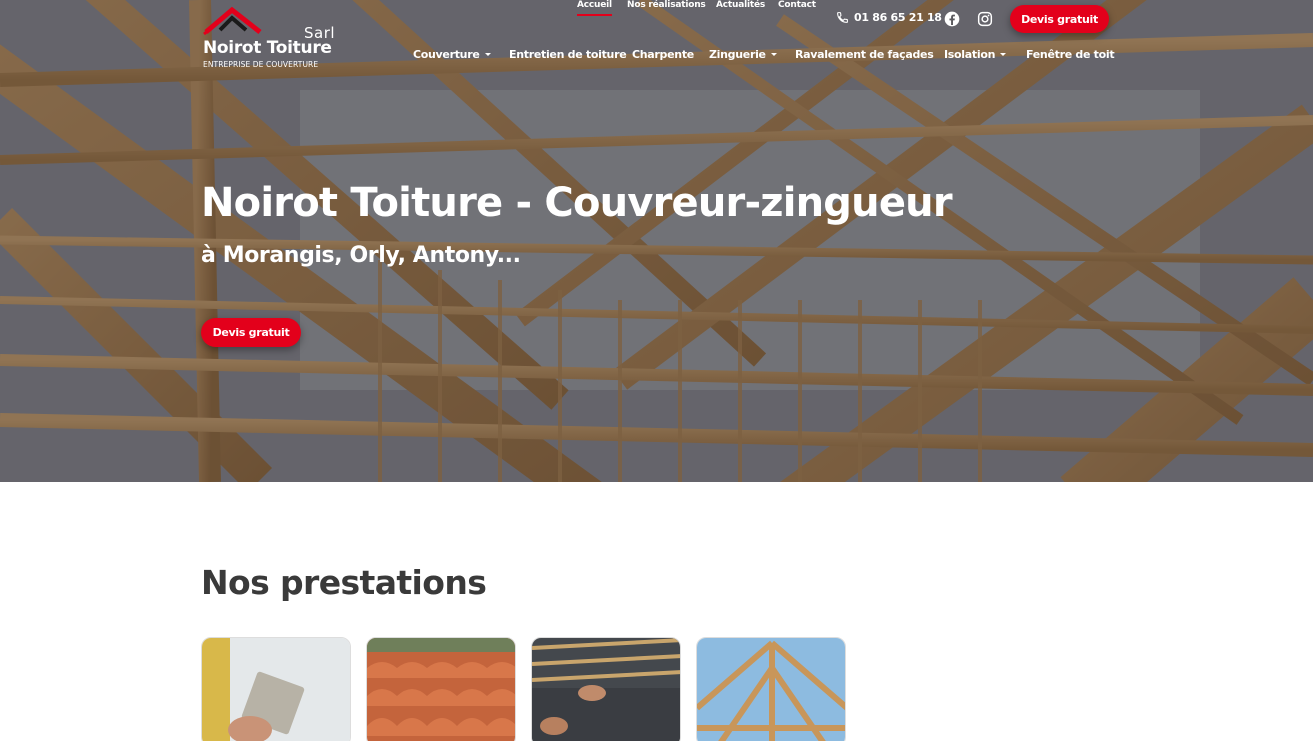 This screenshot has height=741, width=1313. I want to click on toplink-contact: Contact, so click(797, 5).